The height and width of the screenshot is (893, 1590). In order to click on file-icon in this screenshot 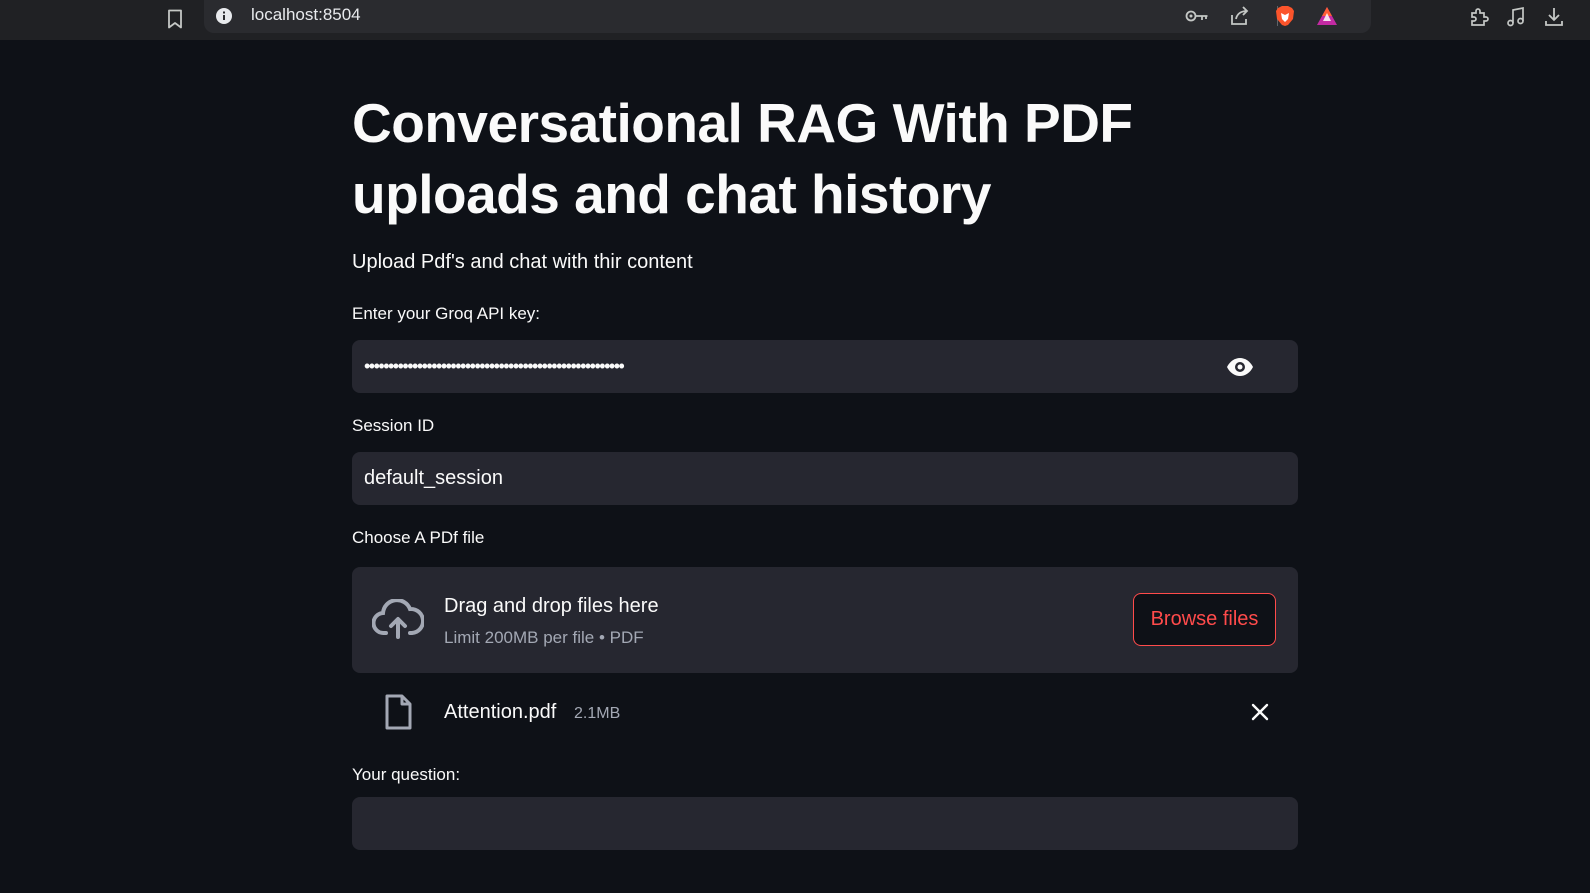, I will do `click(398, 712)`.